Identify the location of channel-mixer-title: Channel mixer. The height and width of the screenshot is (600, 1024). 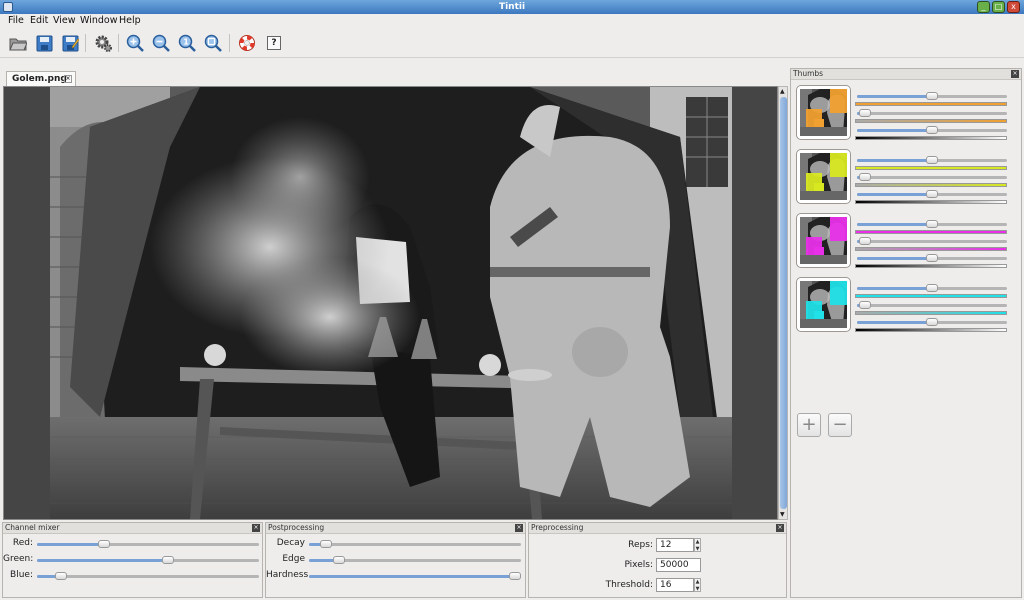
(32, 527).